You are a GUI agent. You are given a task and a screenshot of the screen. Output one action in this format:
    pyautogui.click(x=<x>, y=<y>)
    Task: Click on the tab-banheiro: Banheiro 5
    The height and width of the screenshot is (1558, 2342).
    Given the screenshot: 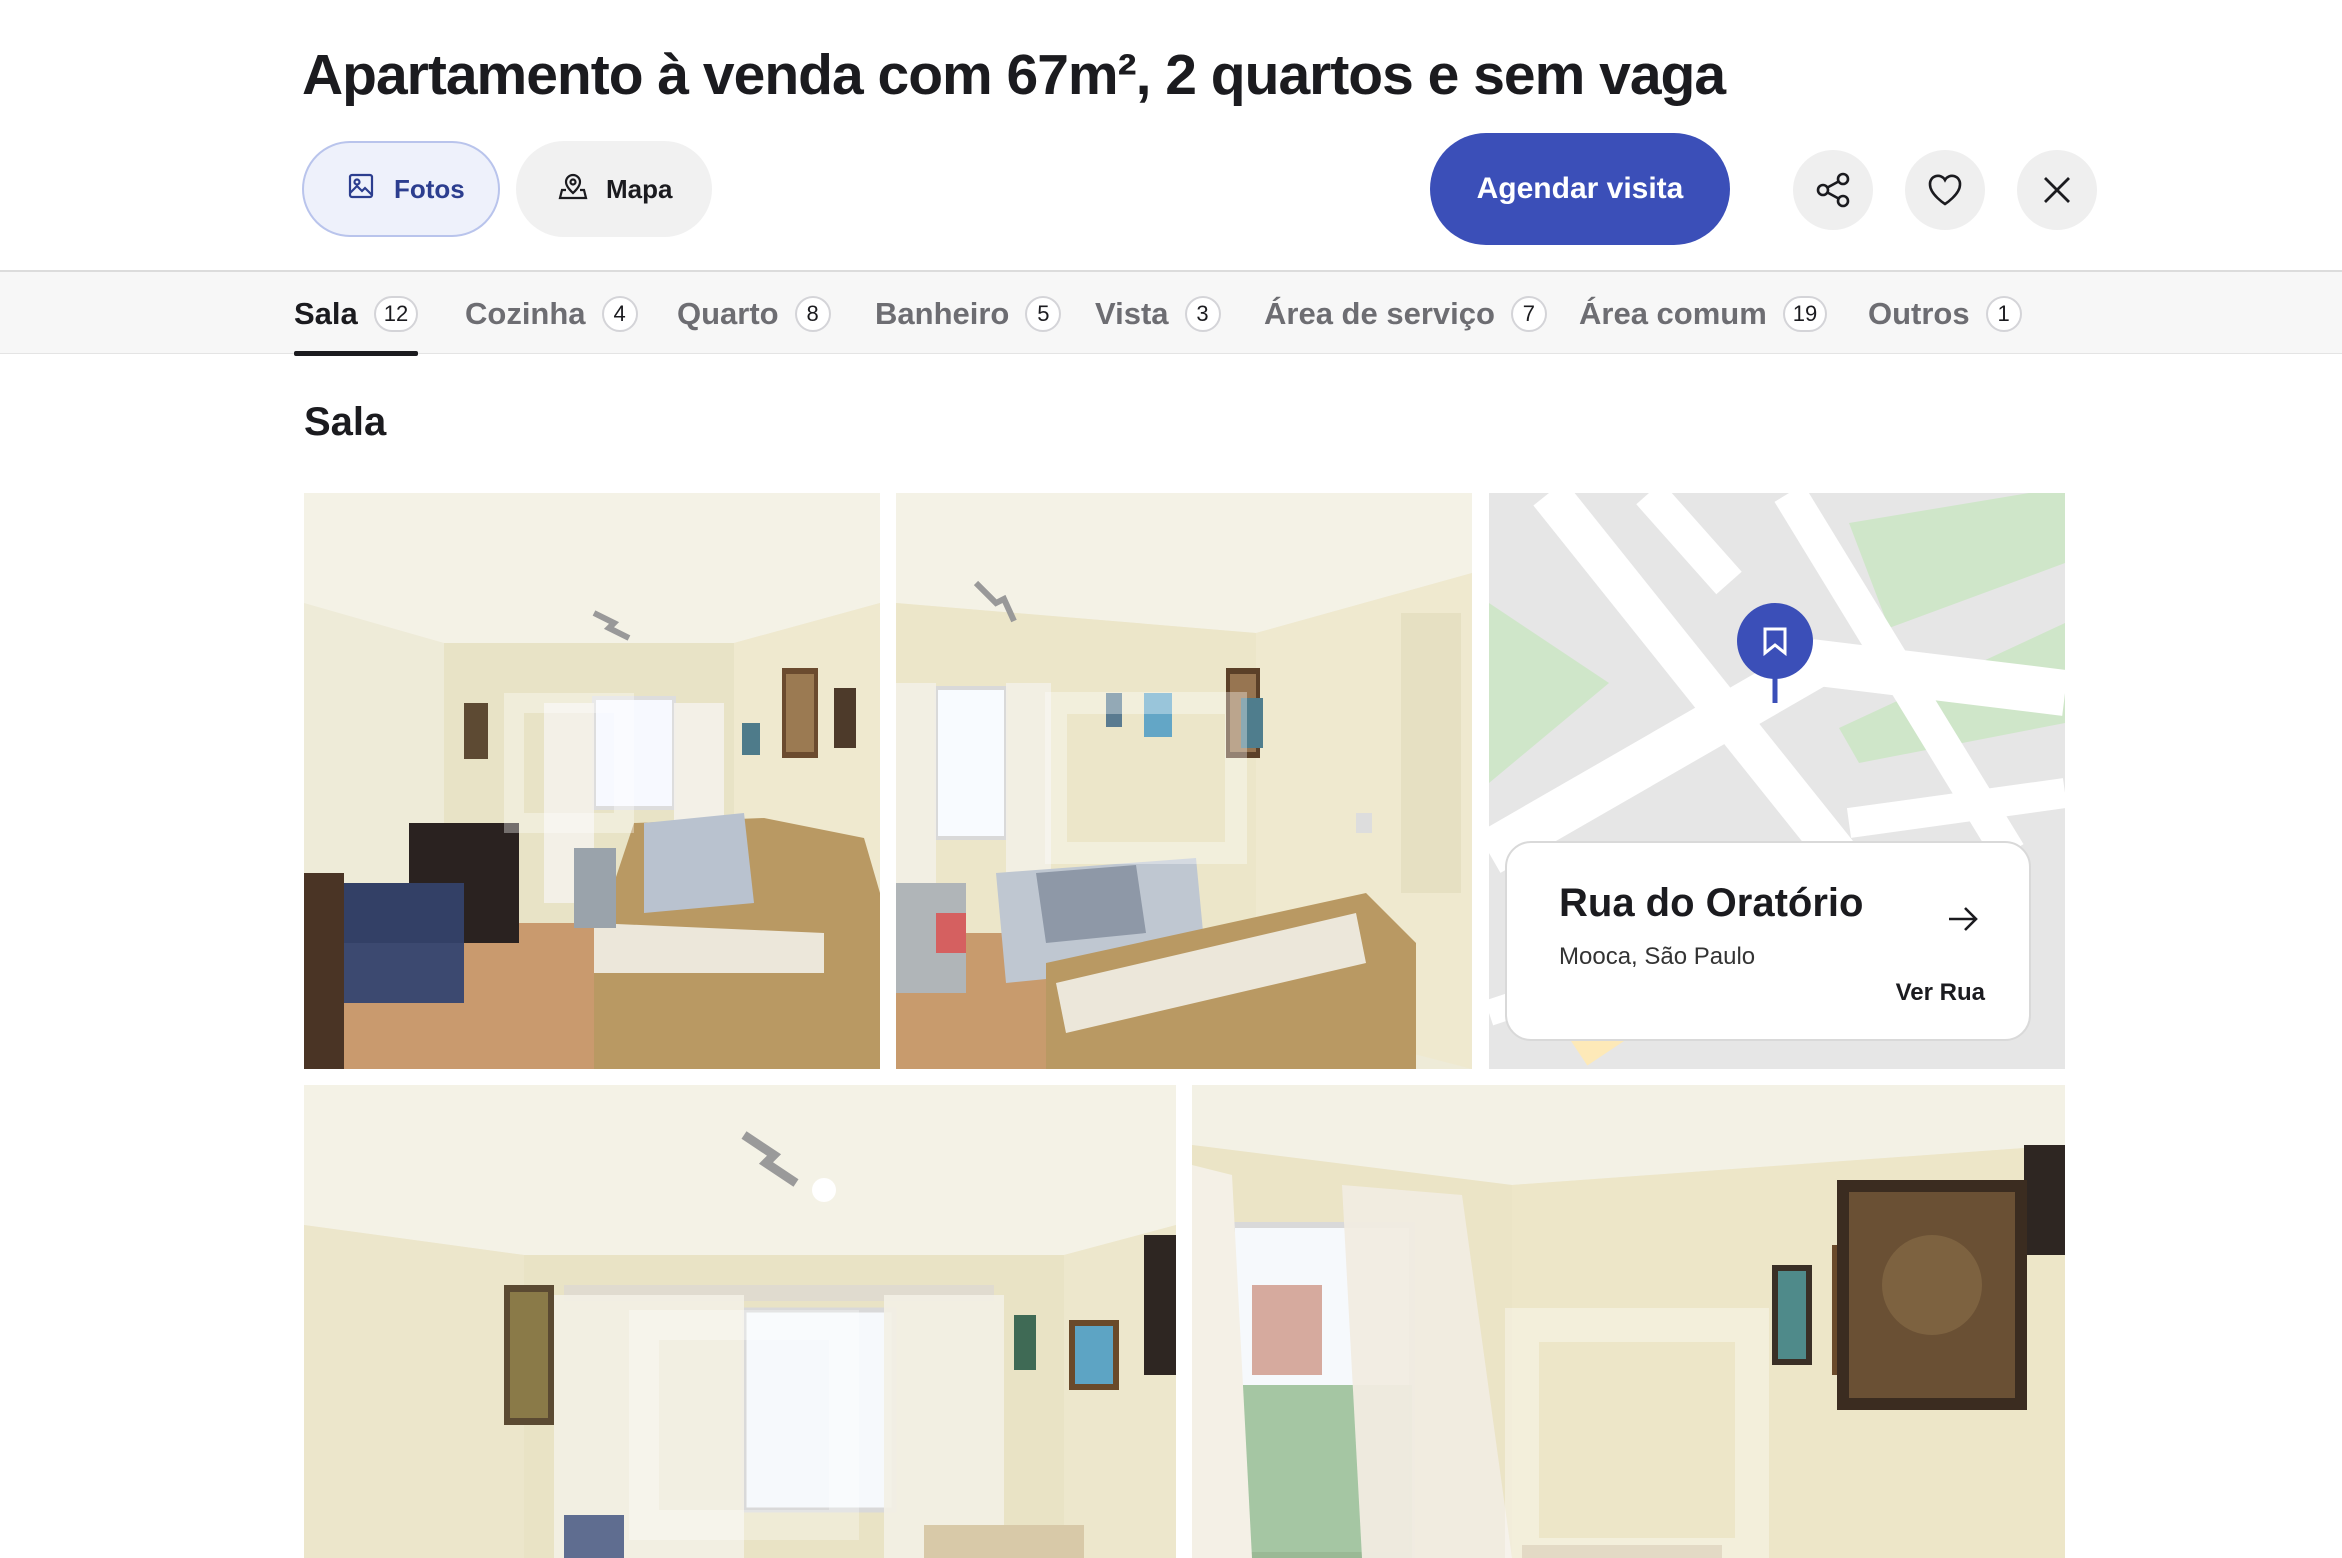 What is the action you would take?
    pyautogui.click(x=968, y=314)
    